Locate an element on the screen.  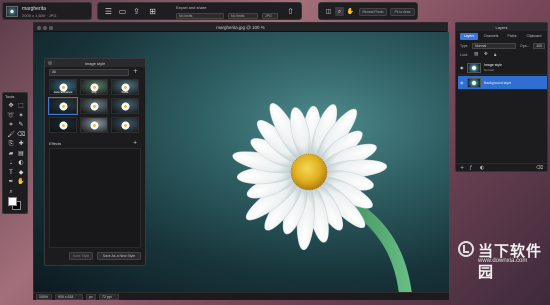
document-window-title: margherita.jpg @ 100 % is located at coordinates (240, 27).